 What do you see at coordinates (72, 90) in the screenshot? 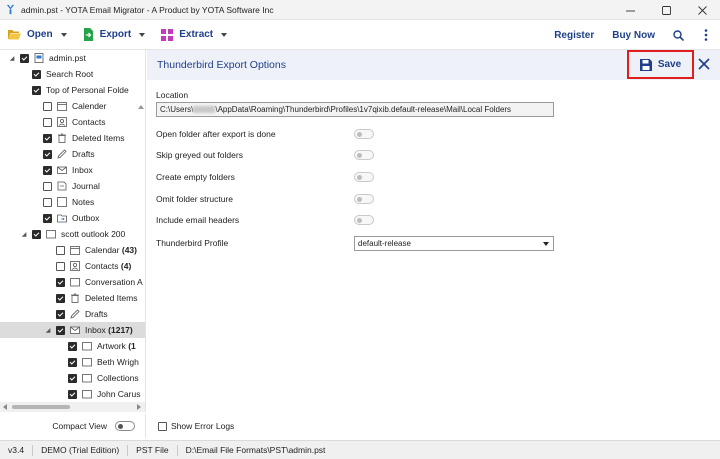
I see `tree-node-top-of-personal-folders: Top of Personal Folde` at bounding box center [72, 90].